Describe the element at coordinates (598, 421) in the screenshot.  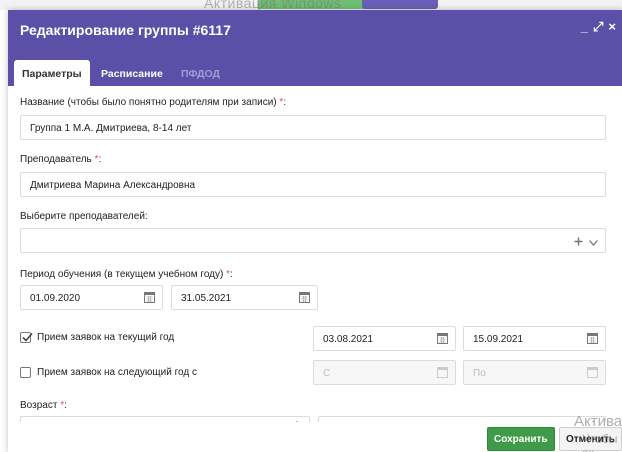
I see `activation-watermark-line1: Актива` at that location.